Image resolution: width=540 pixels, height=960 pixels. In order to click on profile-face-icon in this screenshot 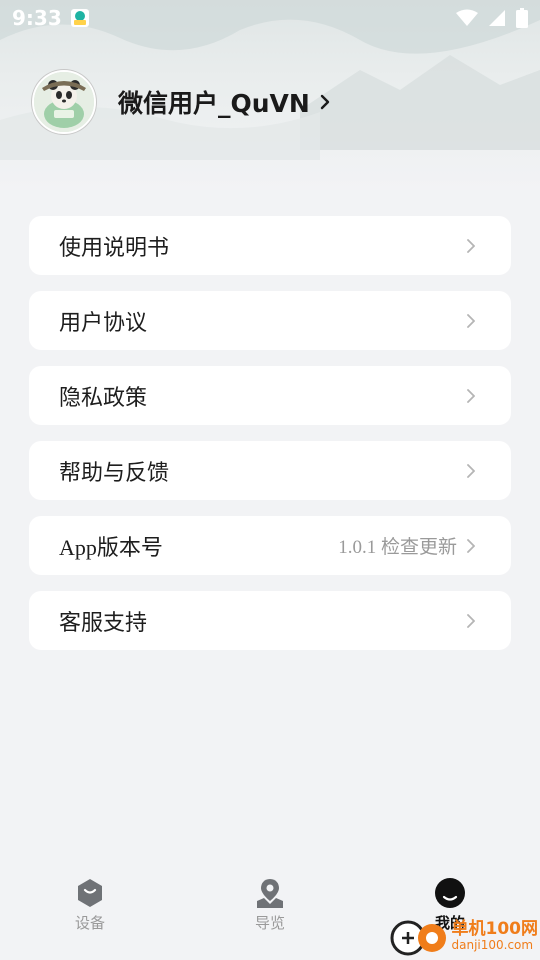, I will do `click(450, 893)`.